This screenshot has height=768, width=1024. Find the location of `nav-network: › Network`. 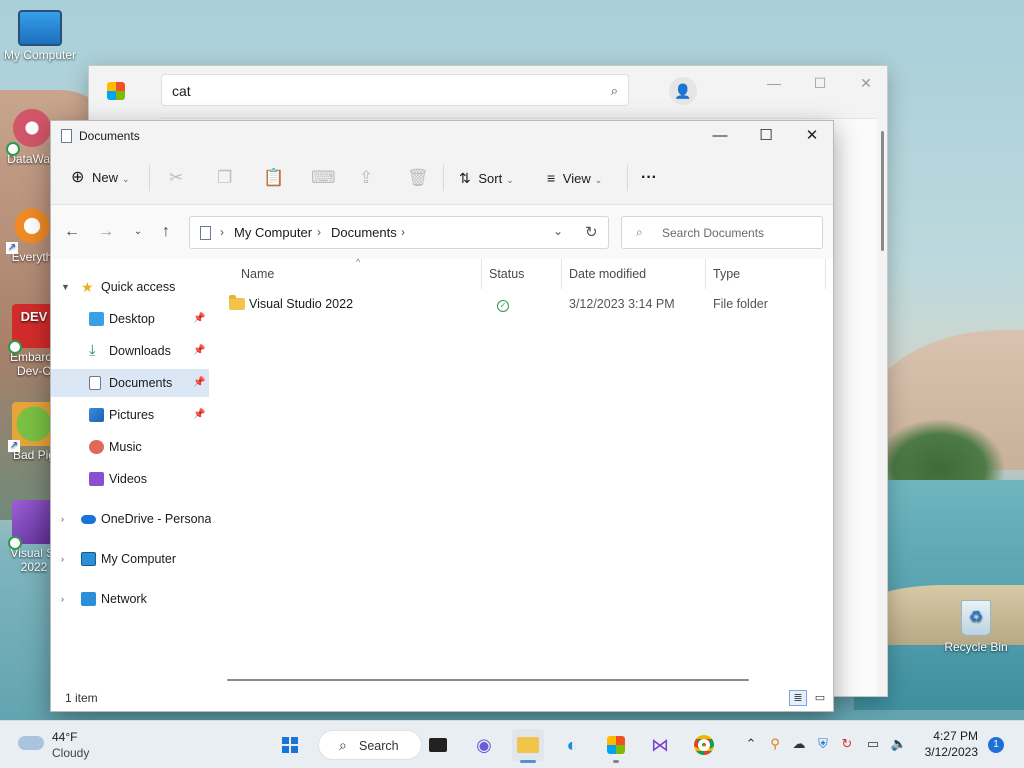

nav-network: › Network is located at coordinates (130, 599).